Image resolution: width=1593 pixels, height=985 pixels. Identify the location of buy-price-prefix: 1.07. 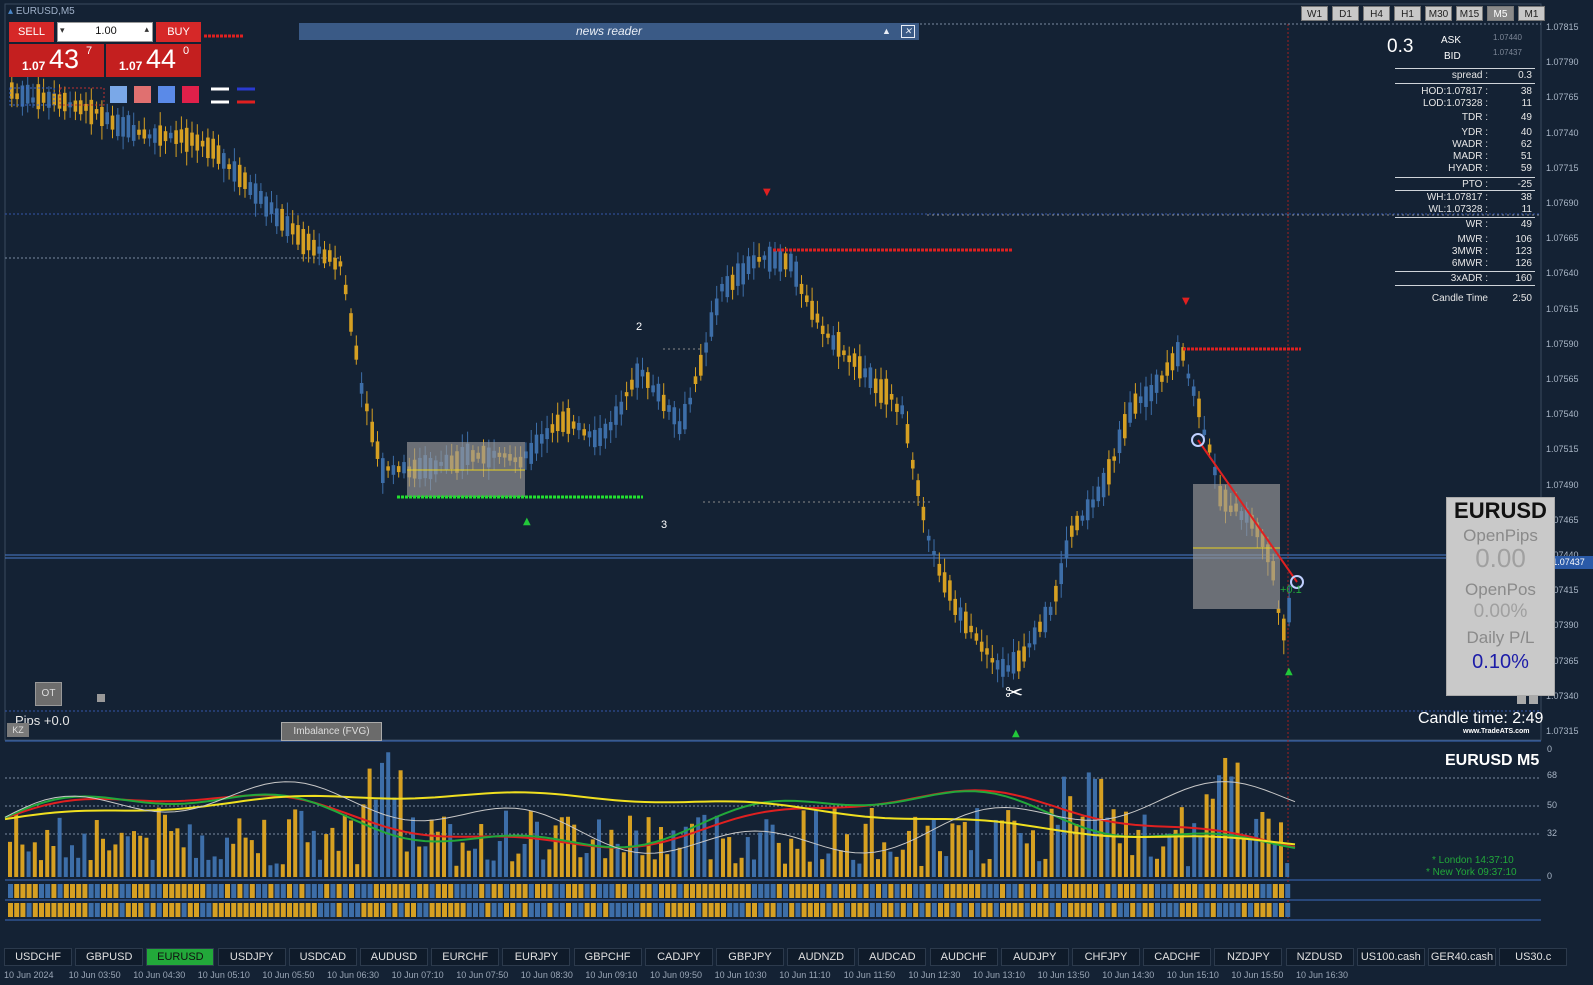
(131, 66).